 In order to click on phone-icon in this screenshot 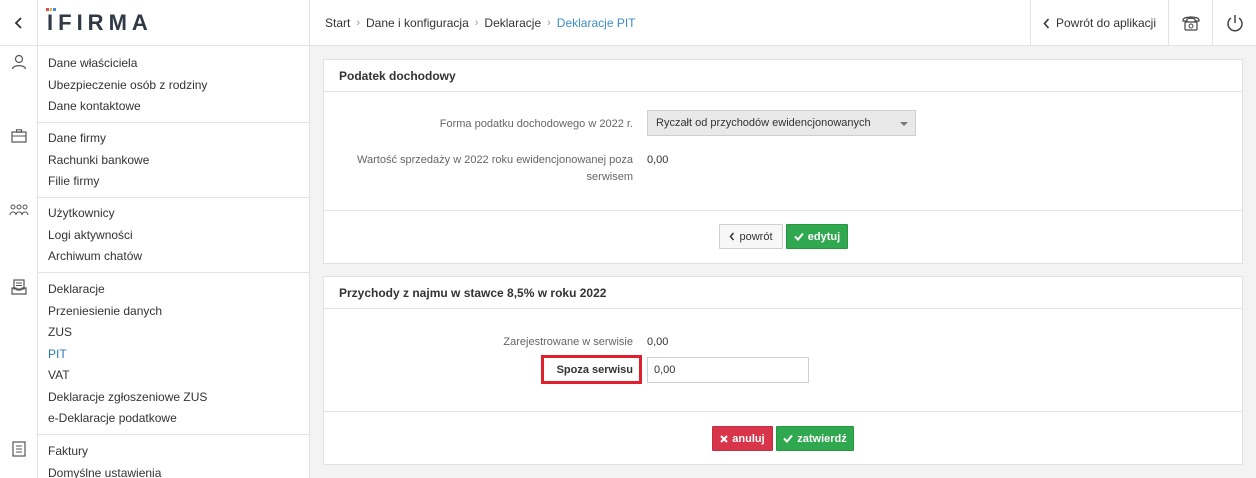, I will do `click(1190, 23)`.